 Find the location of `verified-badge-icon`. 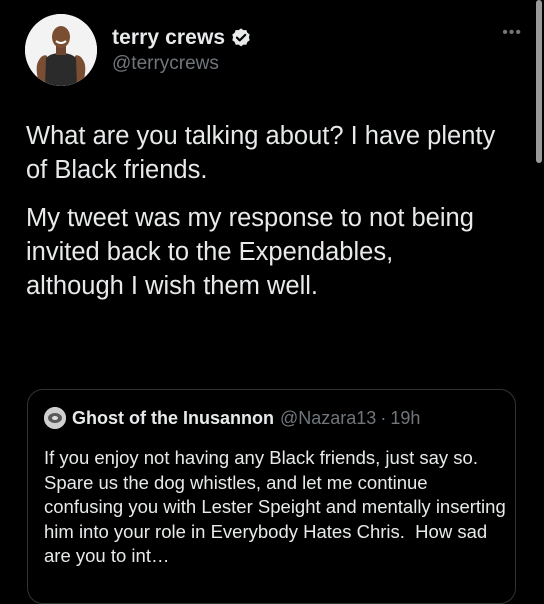

verified-badge-icon is located at coordinates (241, 38).